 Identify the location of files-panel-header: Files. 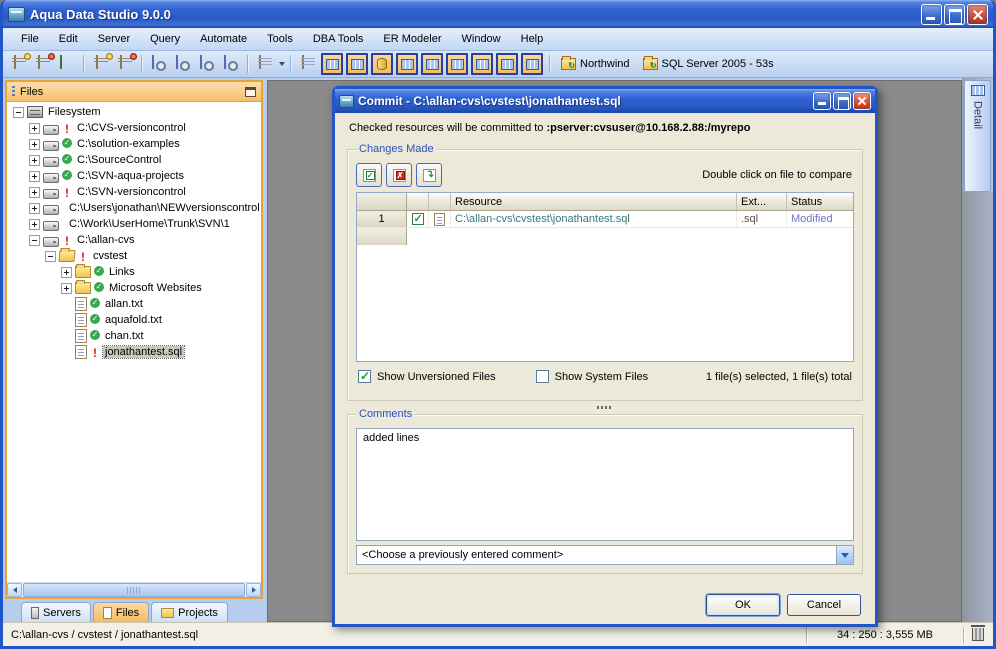
(134, 92).